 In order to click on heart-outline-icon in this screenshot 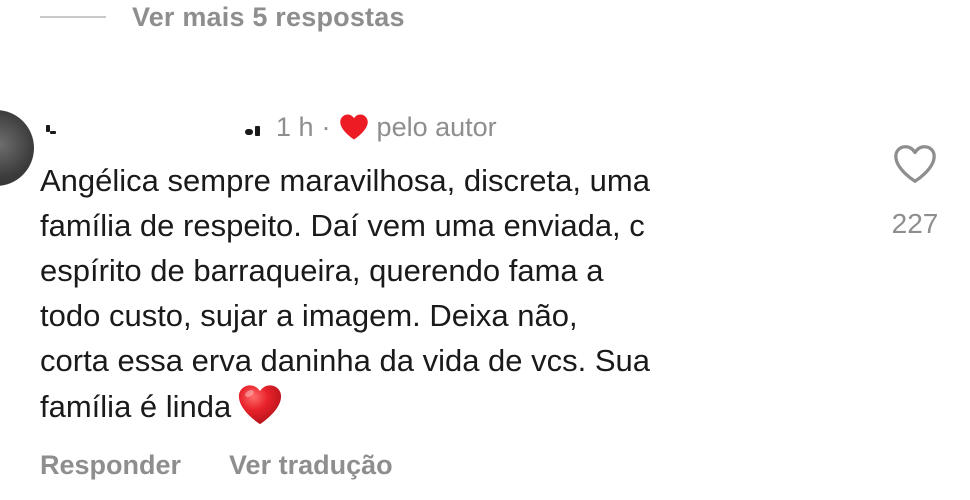, I will do `click(915, 164)`.